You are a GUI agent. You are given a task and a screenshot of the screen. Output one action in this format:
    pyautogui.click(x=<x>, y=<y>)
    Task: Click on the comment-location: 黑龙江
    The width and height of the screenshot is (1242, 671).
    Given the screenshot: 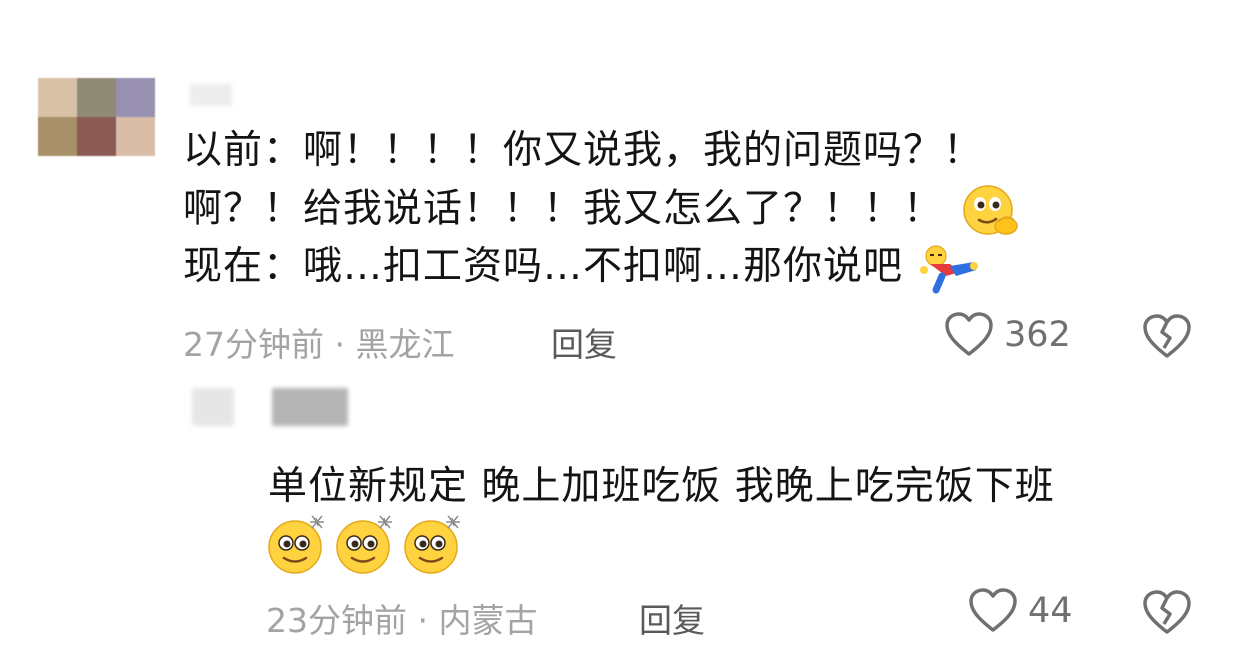 What is the action you would take?
    pyautogui.click(x=405, y=344)
    